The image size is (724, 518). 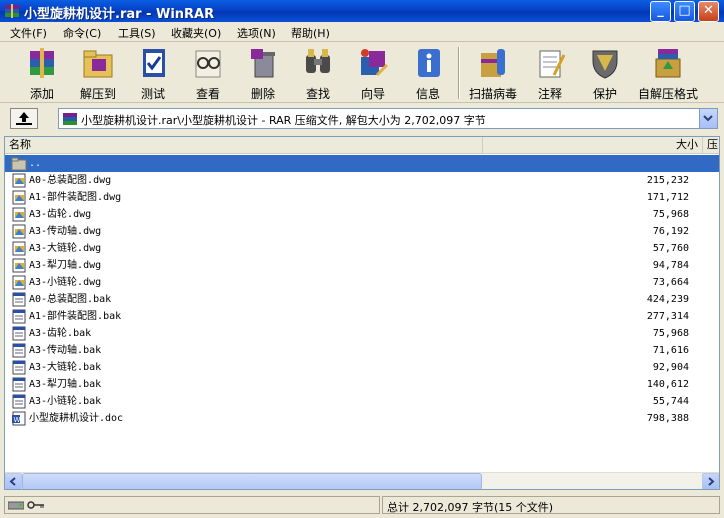 What do you see at coordinates (362, 231) in the screenshot?
I see `file-row: A3-传动轴.dwg 76,192` at bounding box center [362, 231].